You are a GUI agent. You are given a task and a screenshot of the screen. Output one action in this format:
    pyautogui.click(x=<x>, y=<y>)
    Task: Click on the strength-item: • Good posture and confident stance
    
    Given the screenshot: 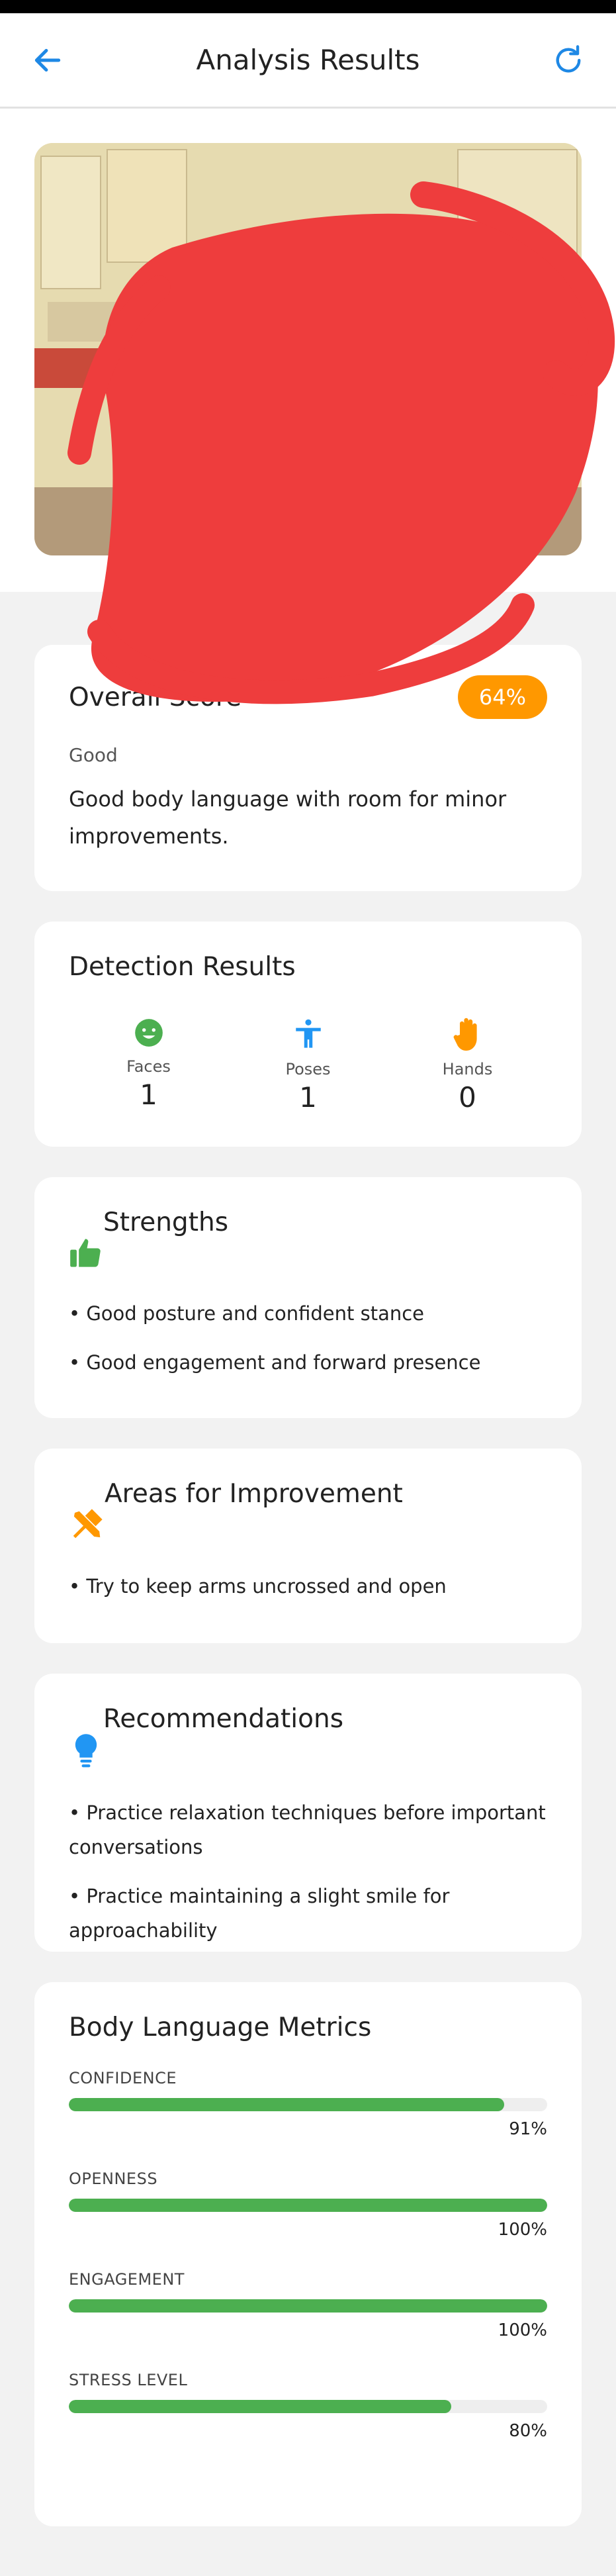 What is the action you would take?
    pyautogui.click(x=247, y=1313)
    